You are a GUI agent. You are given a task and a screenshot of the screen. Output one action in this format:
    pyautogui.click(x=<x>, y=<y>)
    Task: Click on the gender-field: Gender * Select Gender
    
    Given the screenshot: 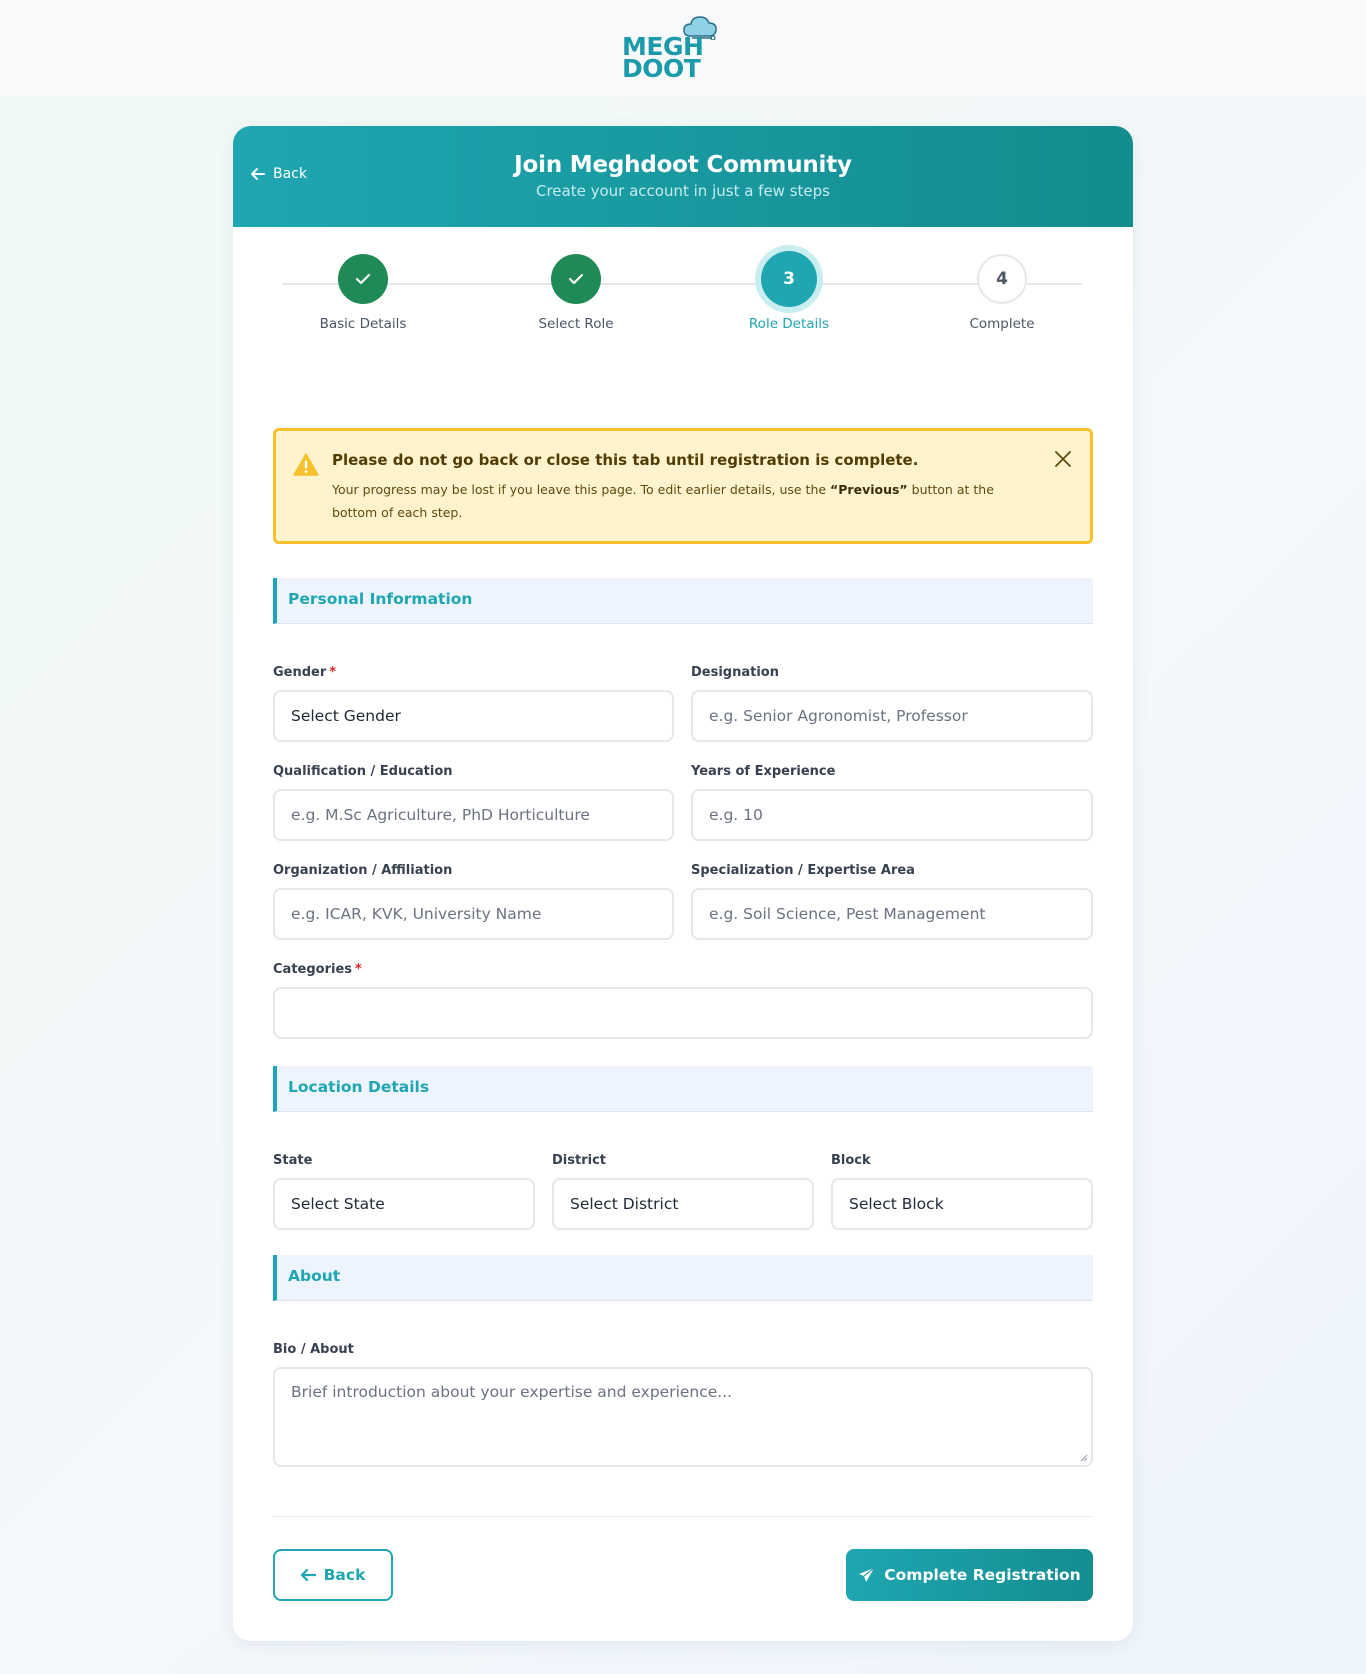 What is the action you would take?
    pyautogui.click(x=473, y=703)
    